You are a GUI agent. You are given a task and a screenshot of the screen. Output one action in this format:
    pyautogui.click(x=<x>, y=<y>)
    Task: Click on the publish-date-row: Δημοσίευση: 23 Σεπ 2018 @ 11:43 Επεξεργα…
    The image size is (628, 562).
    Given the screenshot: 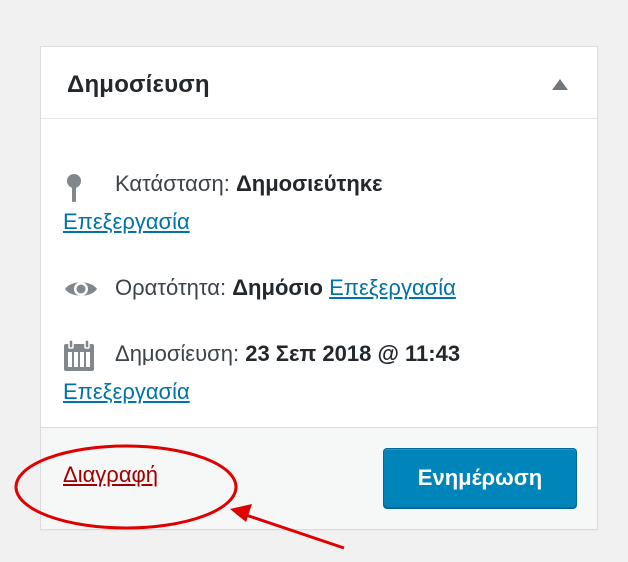 What is the action you would take?
    pyautogui.click(x=323, y=379)
    